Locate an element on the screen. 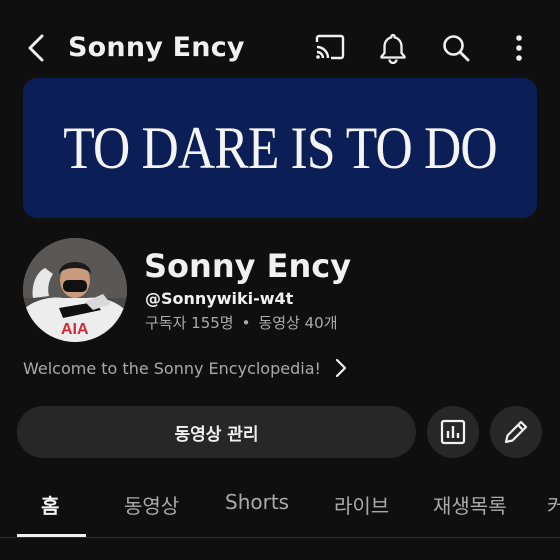 This screenshot has height=560, width=560. tabs-divider is located at coordinates (280, 537).